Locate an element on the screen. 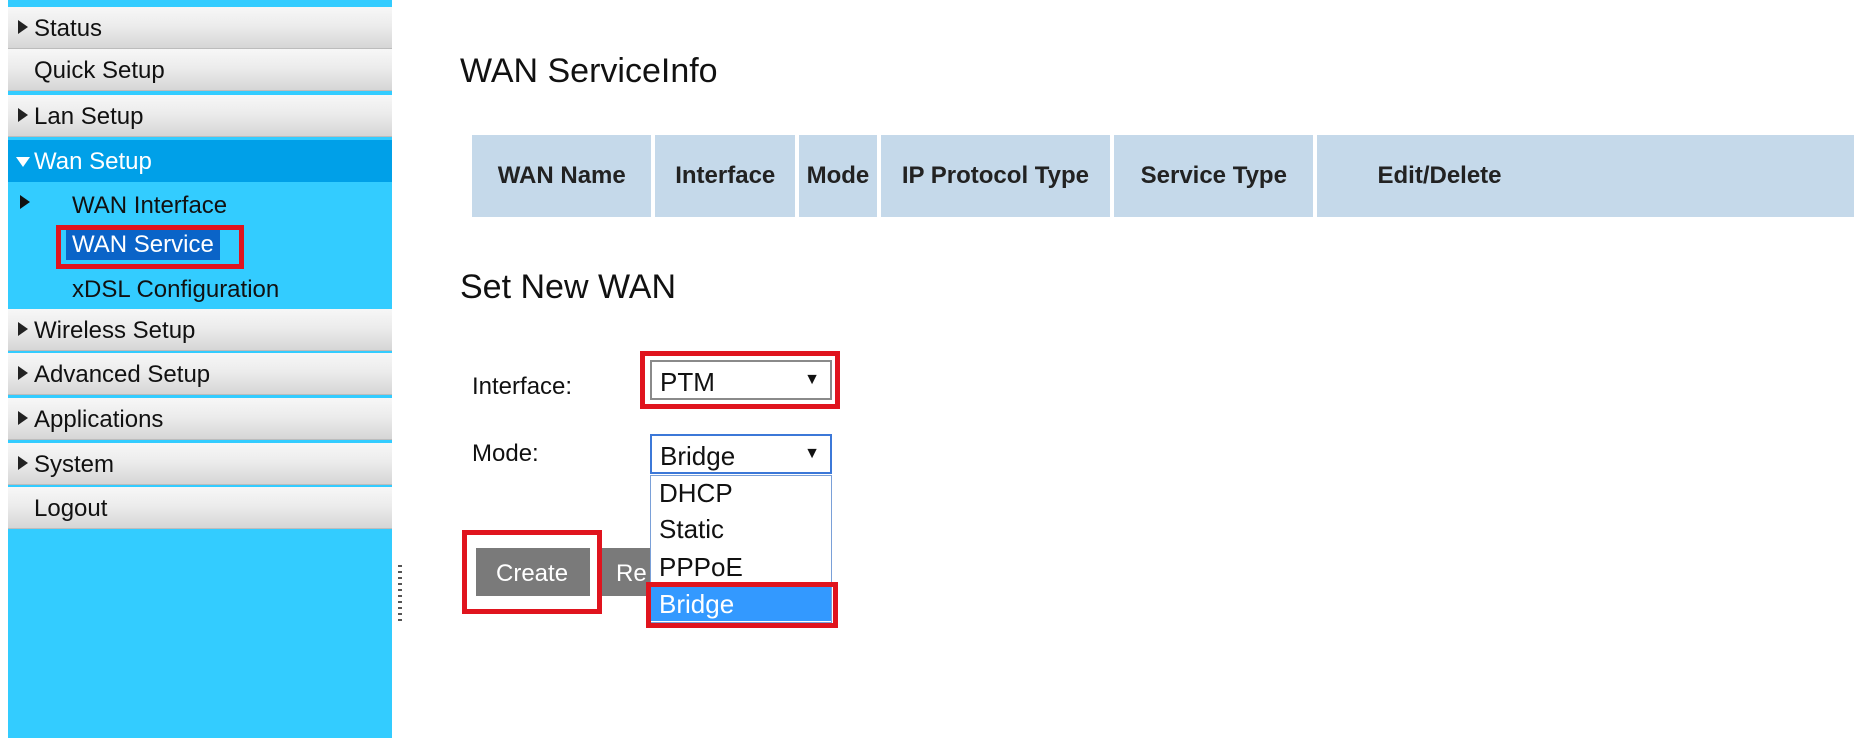  sidebar-item-label: Lan Setup is located at coordinates (89, 116).